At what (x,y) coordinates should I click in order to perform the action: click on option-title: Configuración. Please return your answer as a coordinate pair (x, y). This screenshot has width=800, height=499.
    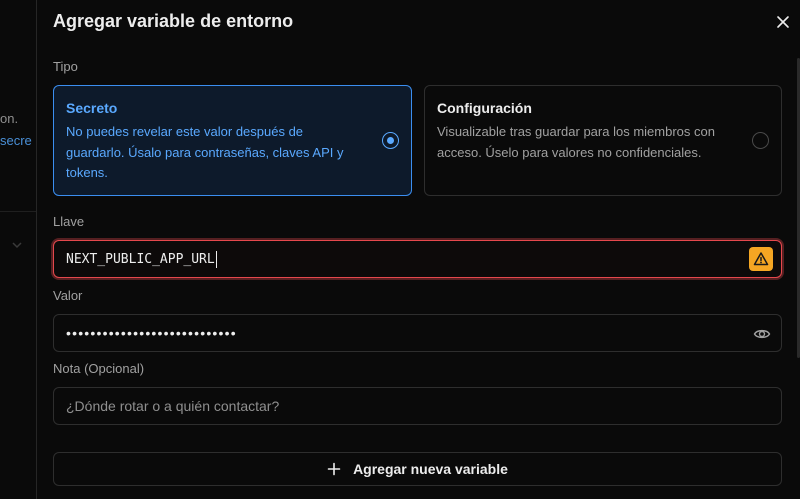
    Looking at the image, I should click on (484, 108).